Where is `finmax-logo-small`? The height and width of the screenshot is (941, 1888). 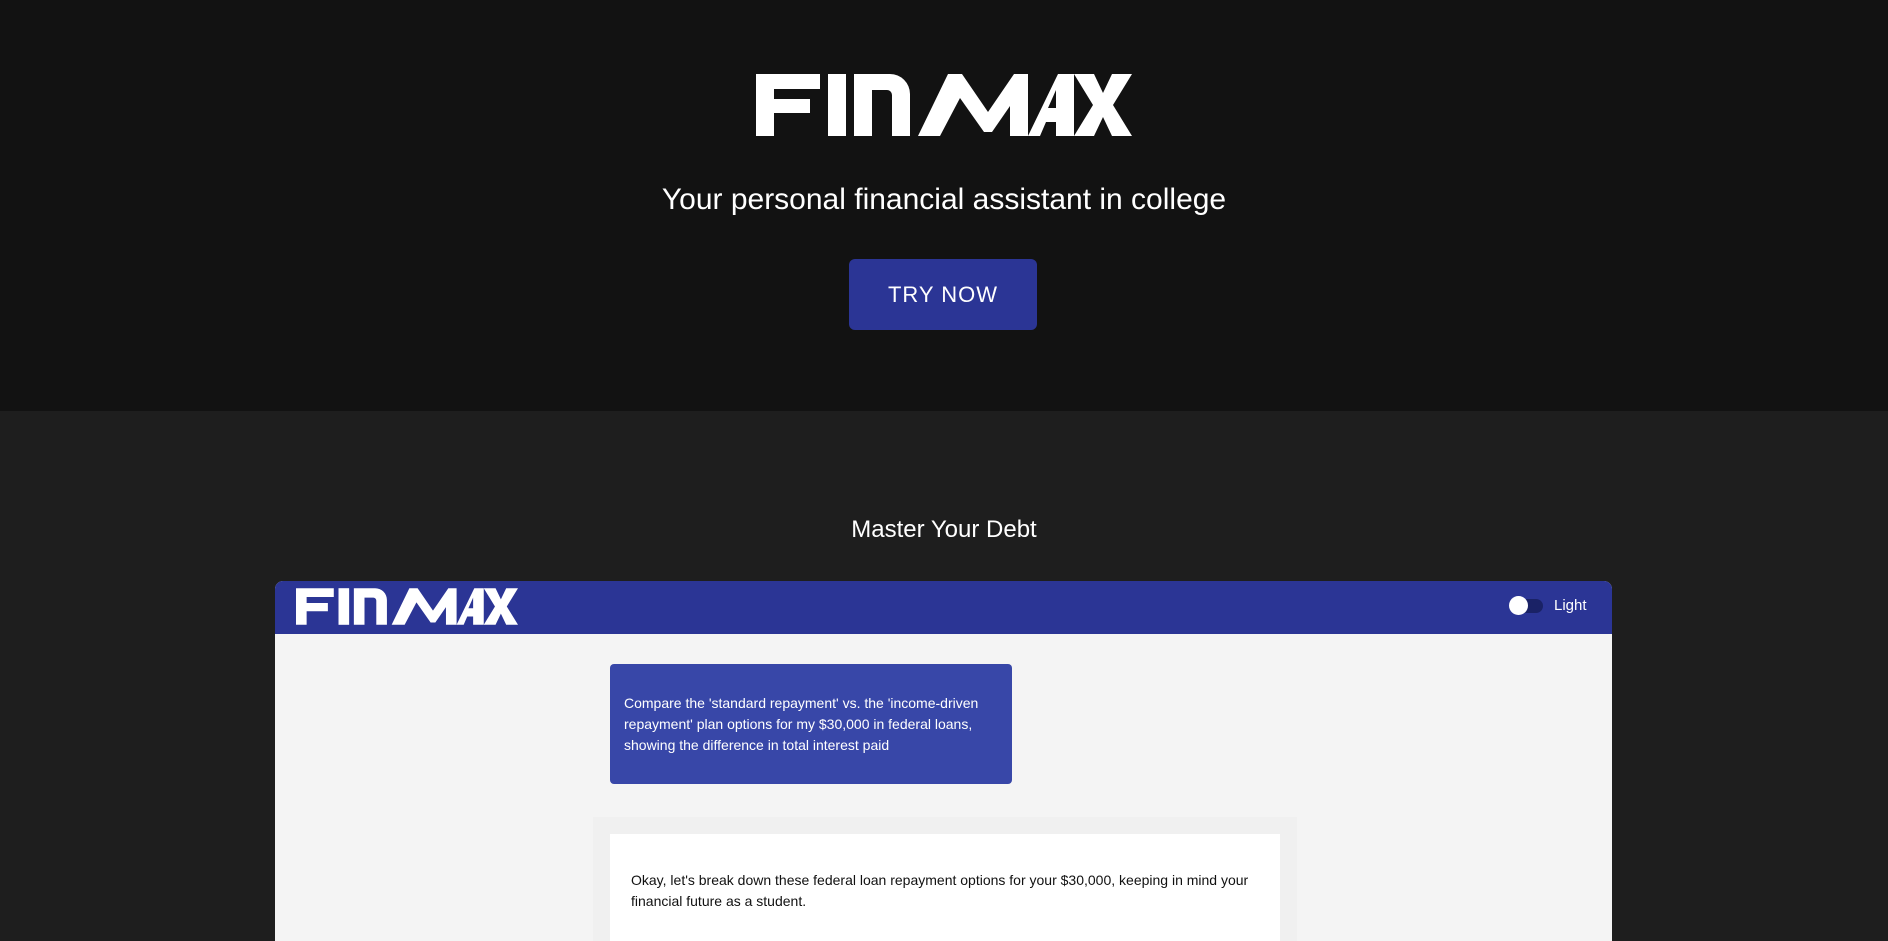 finmax-logo-small is located at coordinates (407, 606).